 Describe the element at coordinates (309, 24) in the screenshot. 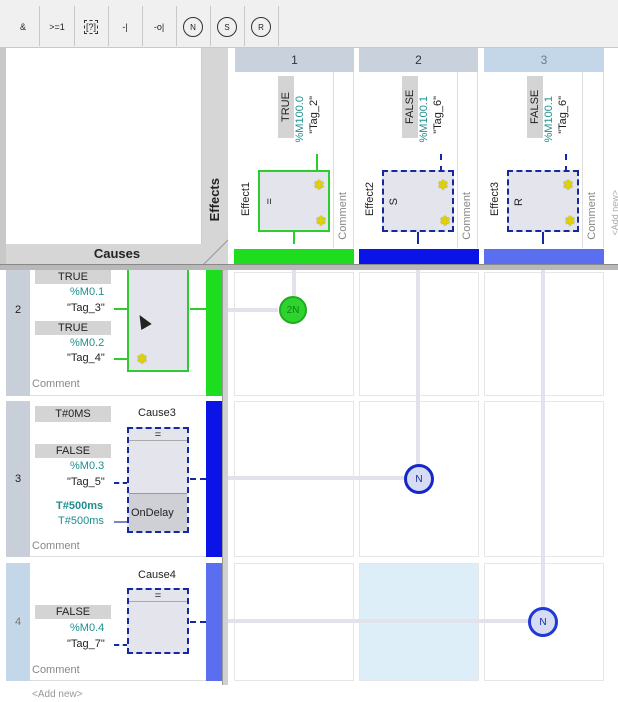

I see `toolbar: & >=1 [?] -| -o| N S R` at that location.